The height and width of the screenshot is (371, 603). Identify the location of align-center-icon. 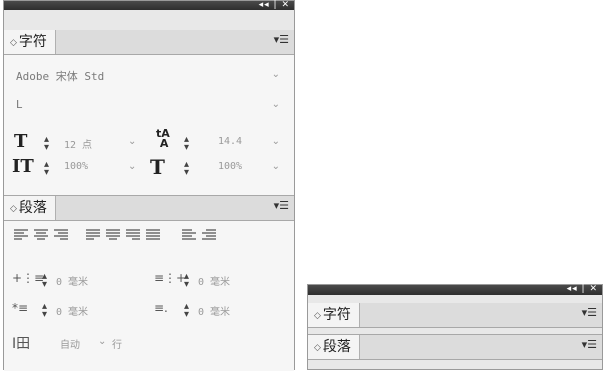
(41, 235).